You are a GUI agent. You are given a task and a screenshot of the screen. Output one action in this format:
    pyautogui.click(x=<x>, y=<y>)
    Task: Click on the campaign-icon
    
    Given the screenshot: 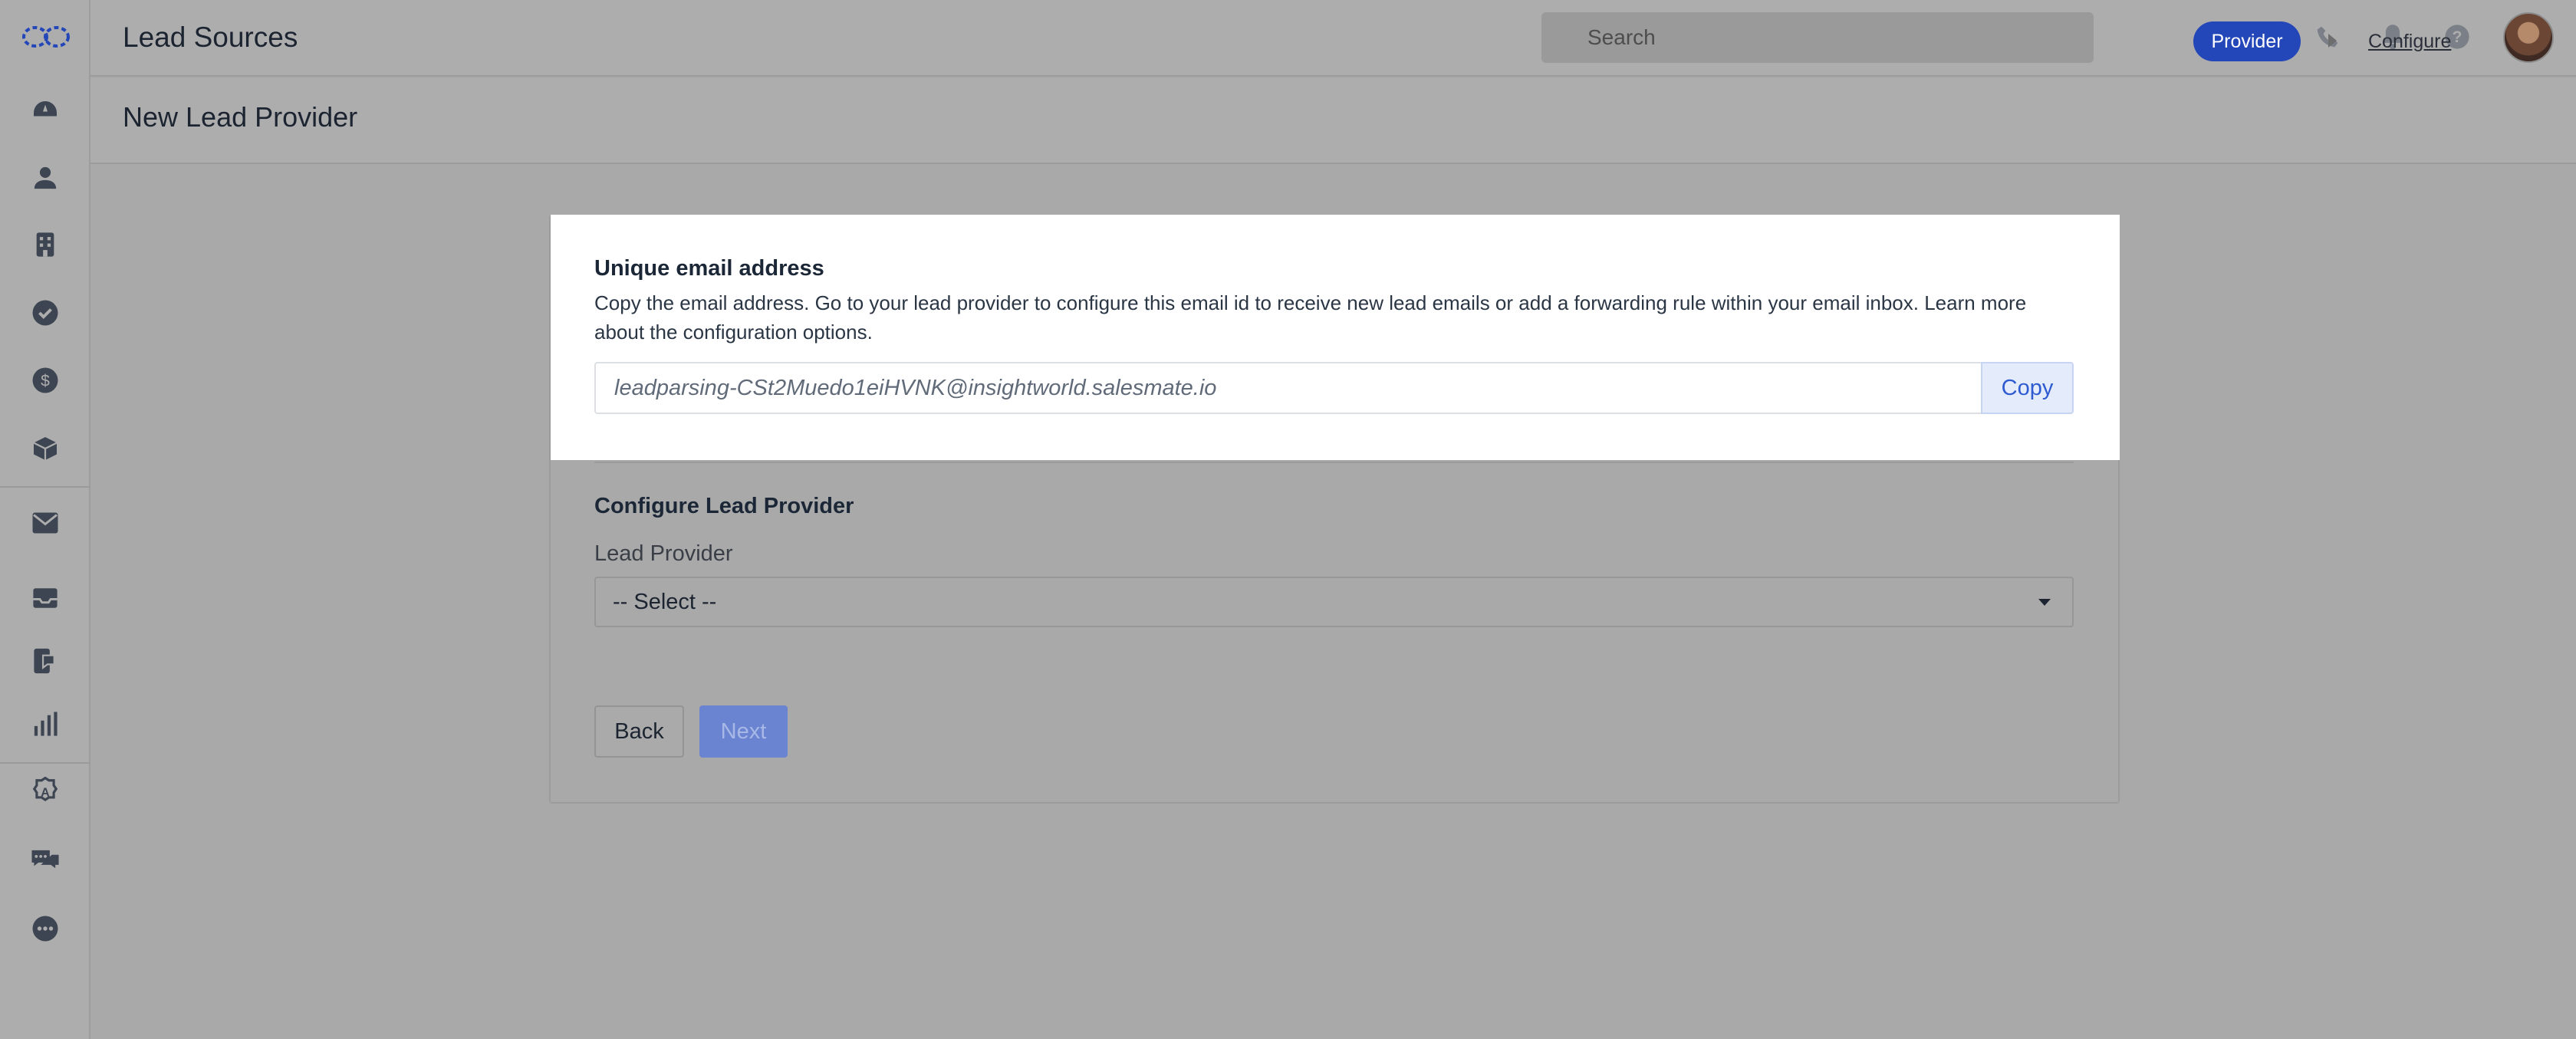 What is the action you would take?
    pyautogui.click(x=45, y=661)
    